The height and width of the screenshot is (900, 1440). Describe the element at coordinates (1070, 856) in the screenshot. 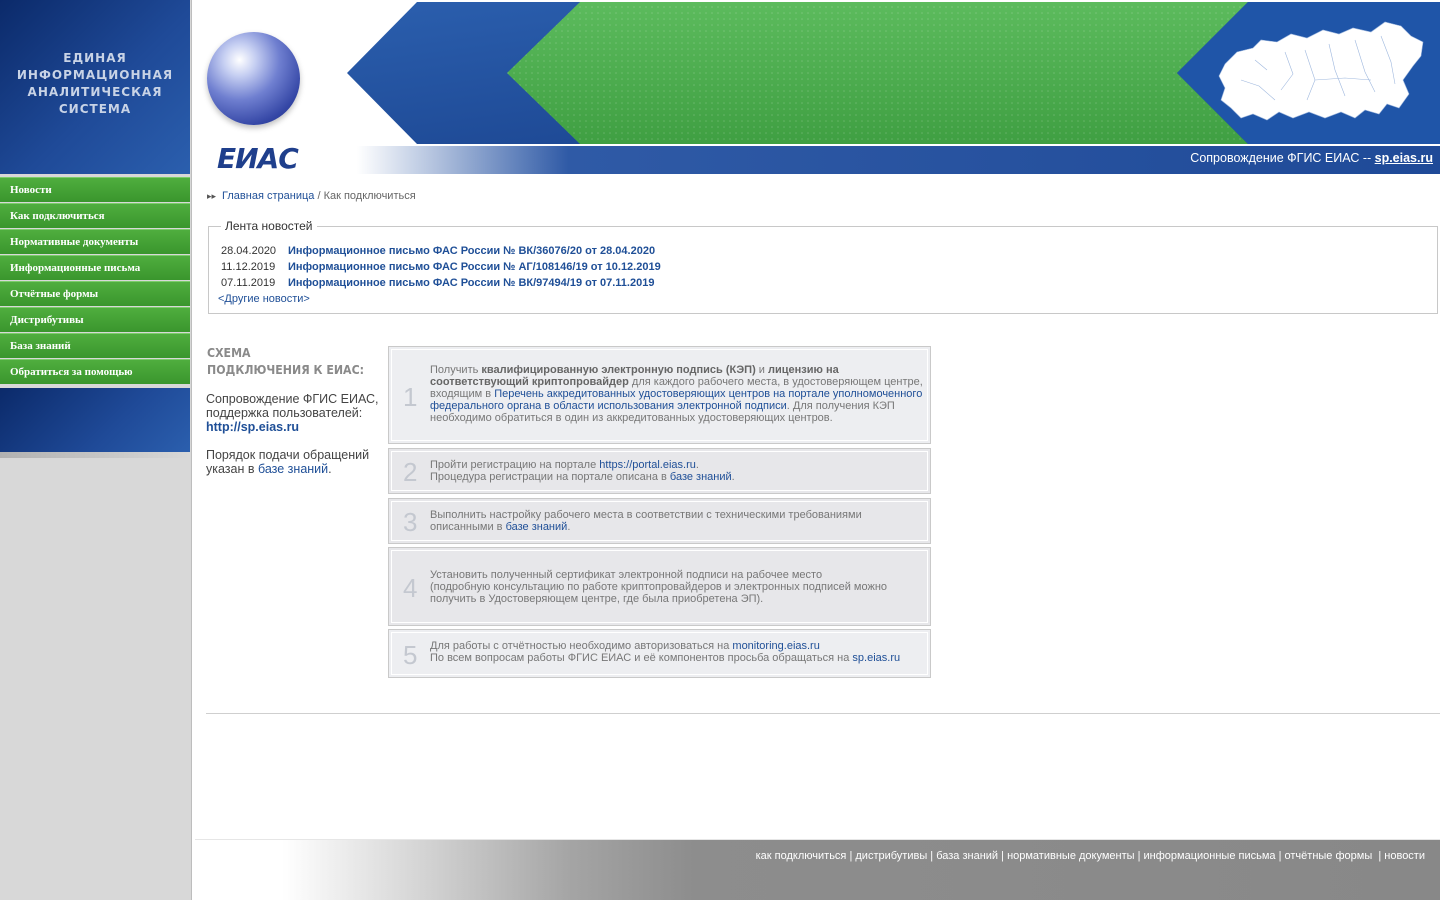

I see `footer-link-regulations: нормативные документы` at that location.